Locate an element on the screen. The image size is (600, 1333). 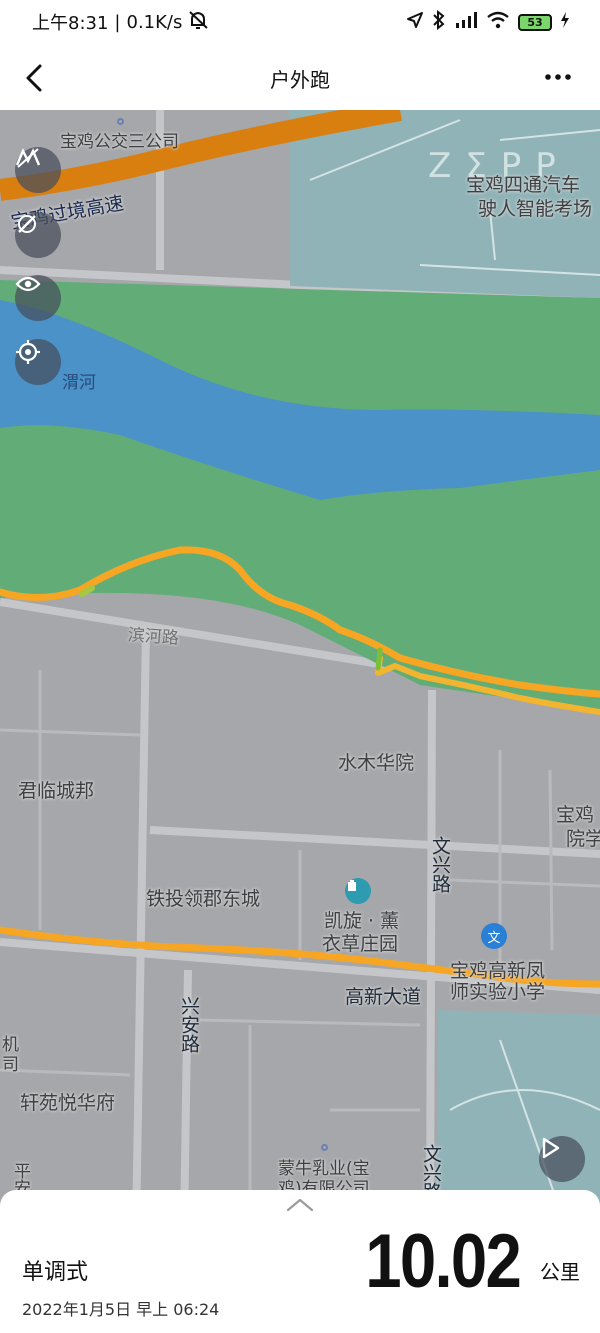
locate-icon is located at coordinates (28, 352).